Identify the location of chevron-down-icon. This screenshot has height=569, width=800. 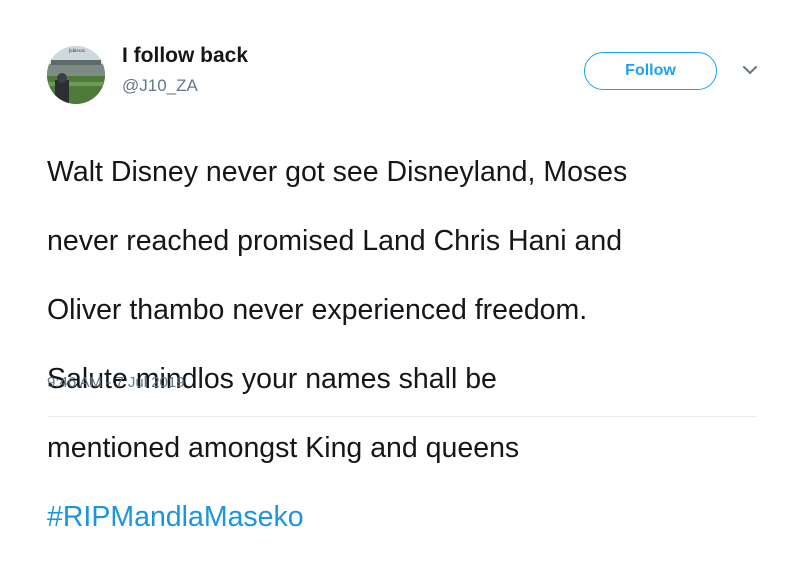
(750, 70).